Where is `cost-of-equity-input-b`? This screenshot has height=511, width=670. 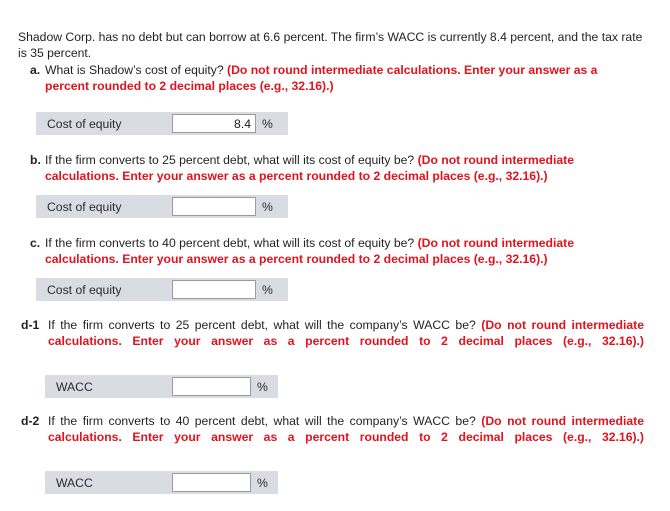
cost-of-equity-input-b is located at coordinates (214, 206).